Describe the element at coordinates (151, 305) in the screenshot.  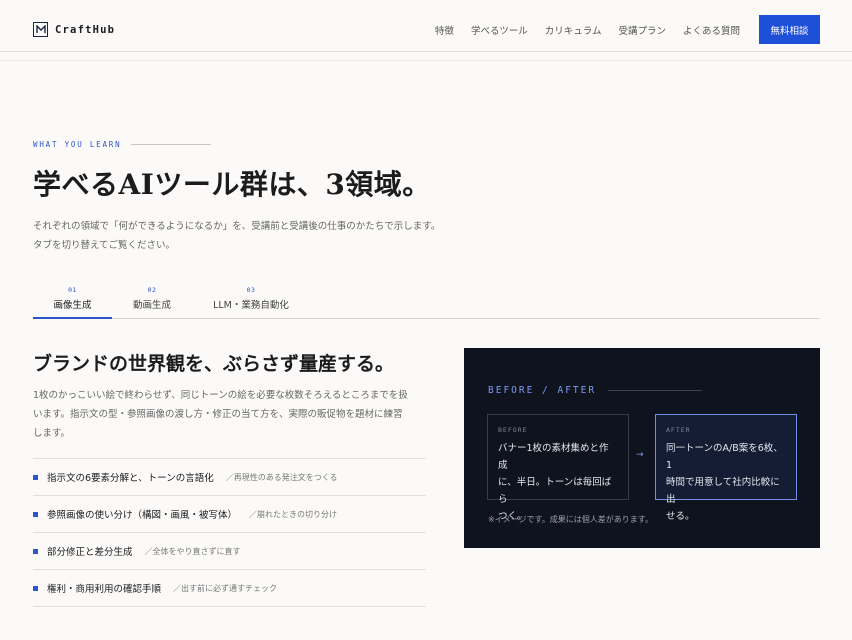
I see `tab-label: 動画生成` at that location.